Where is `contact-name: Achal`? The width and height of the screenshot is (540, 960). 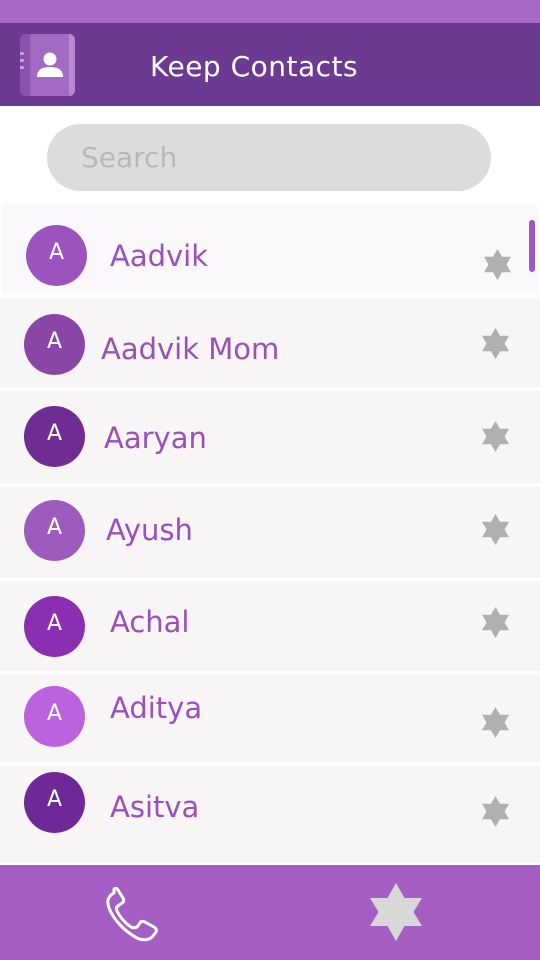
contact-name: Achal is located at coordinates (150, 622).